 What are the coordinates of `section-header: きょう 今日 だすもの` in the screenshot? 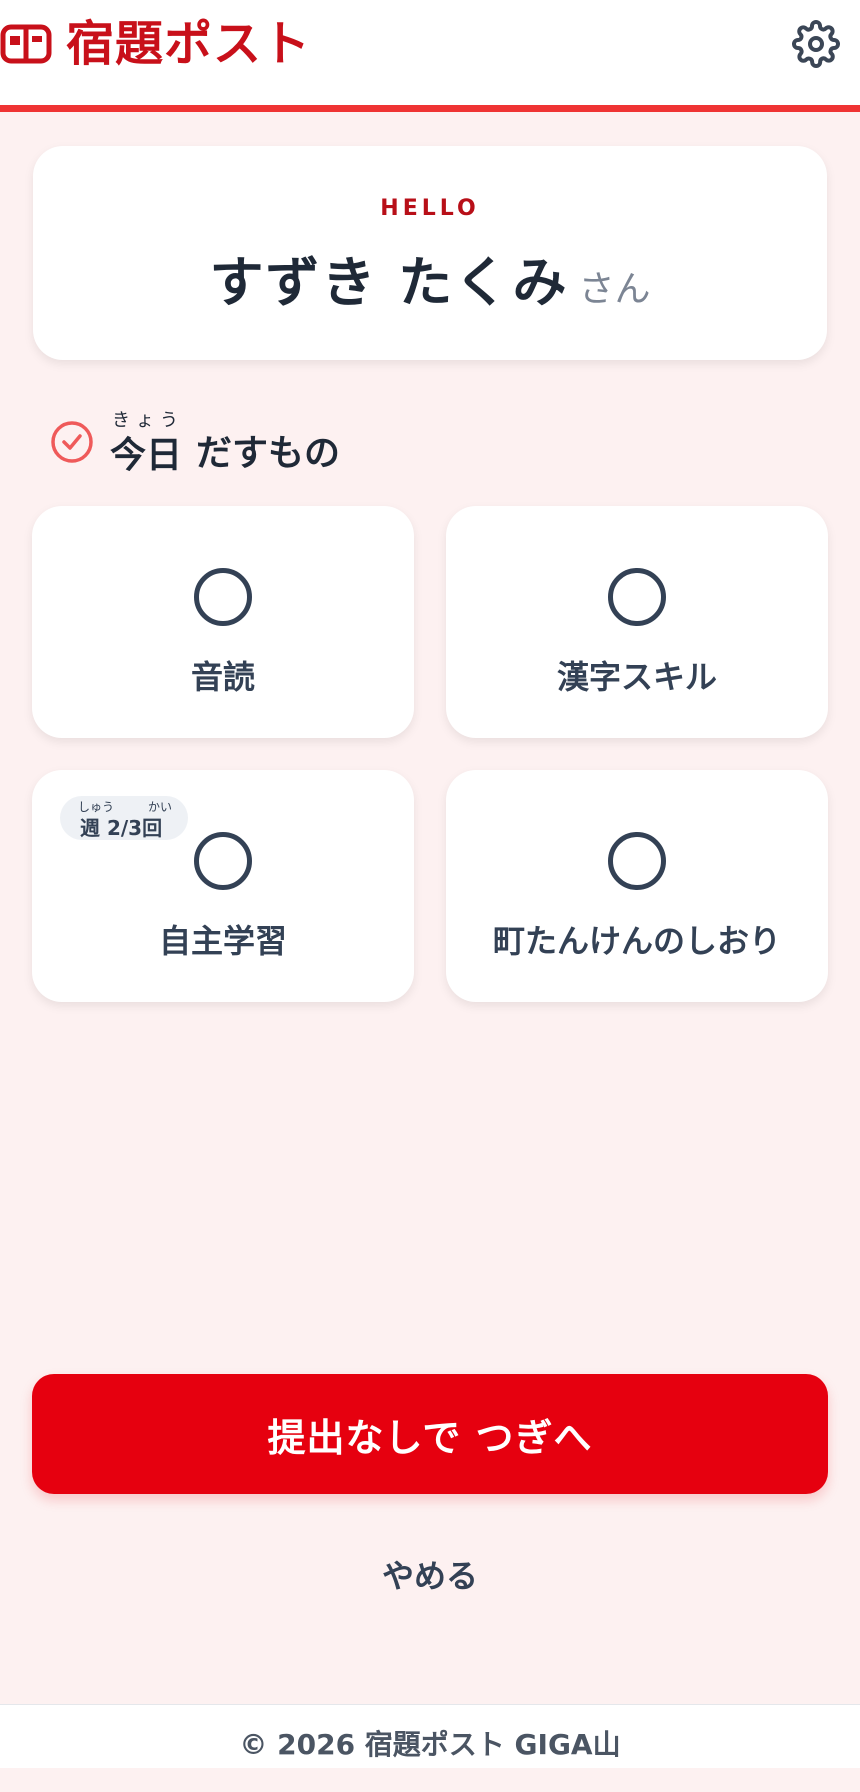 It's located at (300, 440).